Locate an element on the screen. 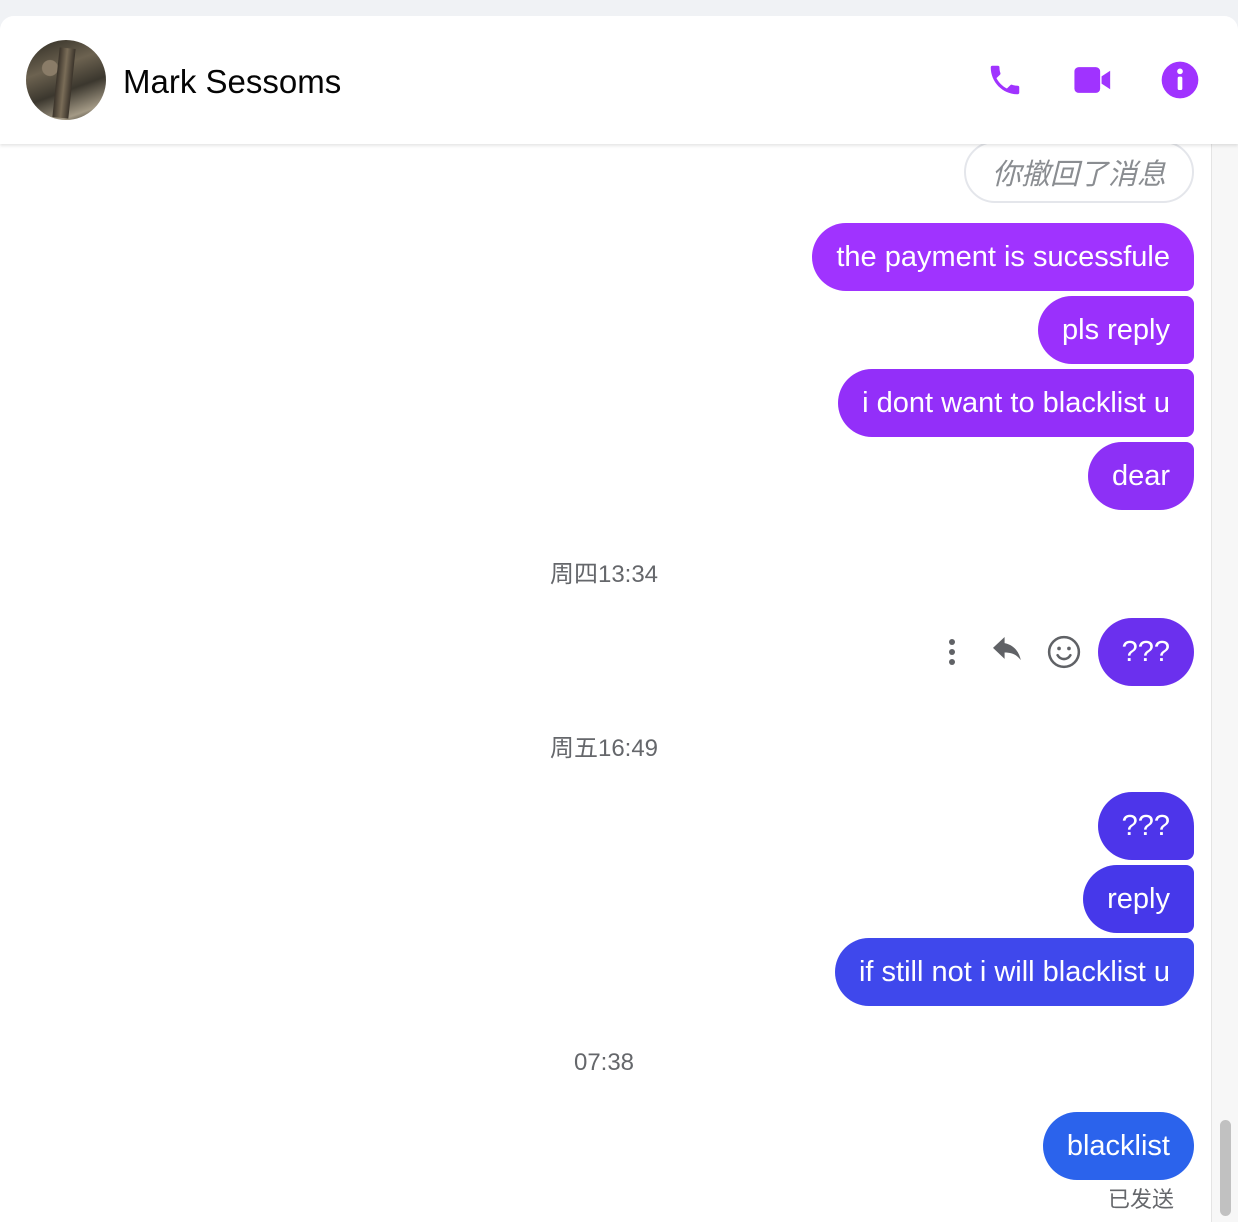 Image resolution: width=1238 pixels, height=1222 pixels. message-bubble: the payment is sucessfule is located at coordinates (1003, 257).